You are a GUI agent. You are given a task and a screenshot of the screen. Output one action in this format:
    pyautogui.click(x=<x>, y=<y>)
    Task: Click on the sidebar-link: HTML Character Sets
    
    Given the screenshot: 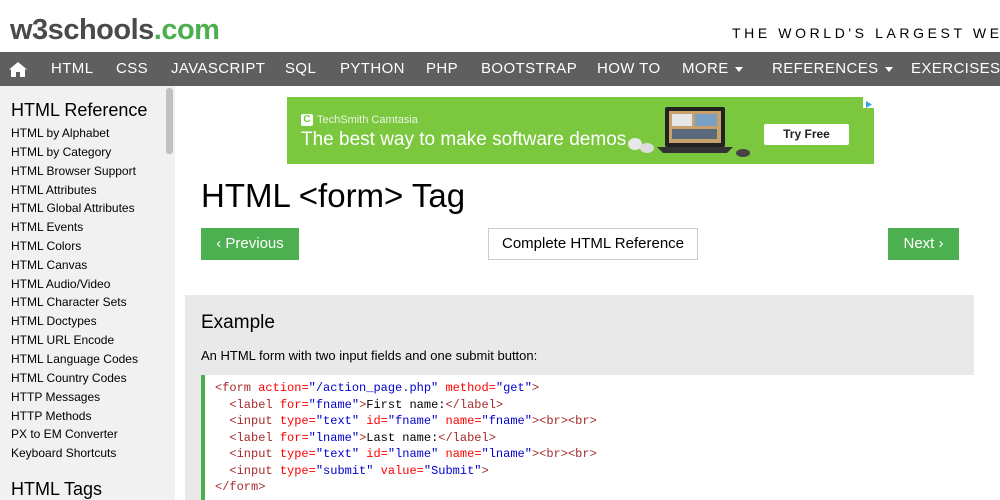 What is the action you would take?
    pyautogui.click(x=69, y=302)
    